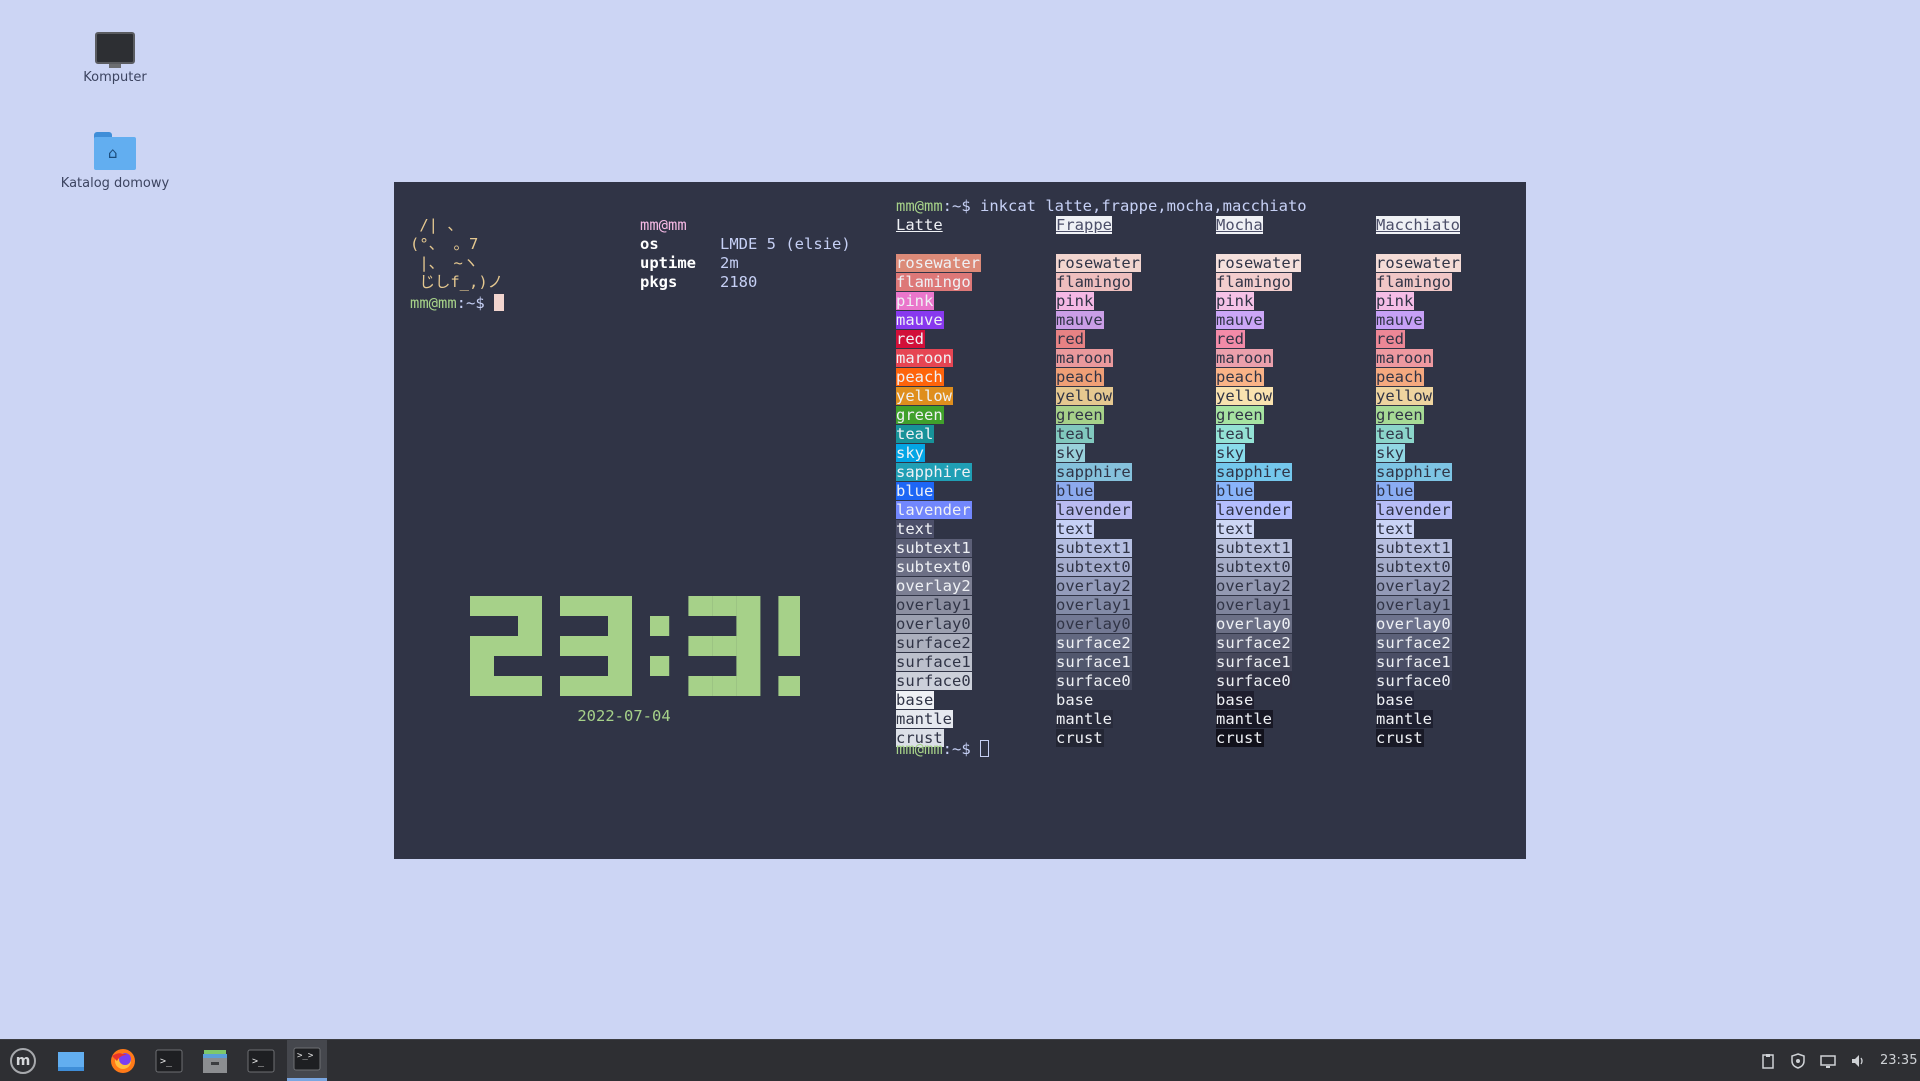 The width and height of the screenshot is (1920, 1081). What do you see at coordinates (1828, 1061) in the screenshot?
I see `display-icon` at bounding box center [1828, 1061].